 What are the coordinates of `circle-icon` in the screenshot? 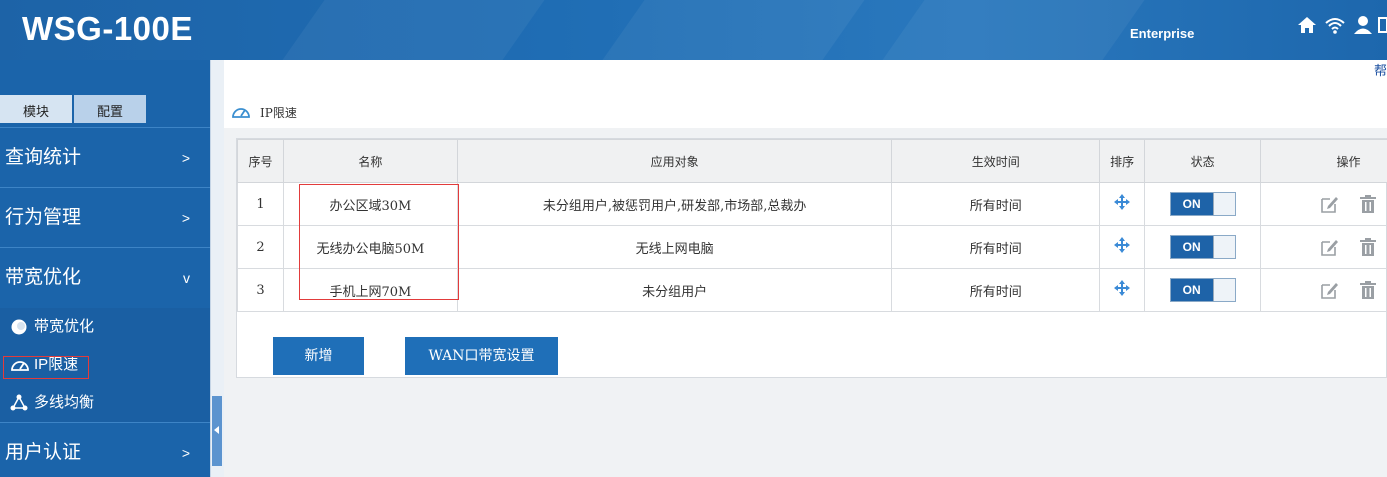 It's located at (19, 327).